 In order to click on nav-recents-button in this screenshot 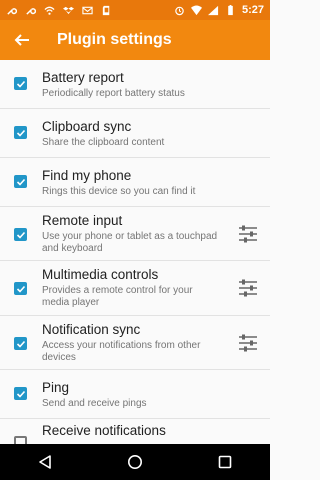, I will do `click(225, 462)`.